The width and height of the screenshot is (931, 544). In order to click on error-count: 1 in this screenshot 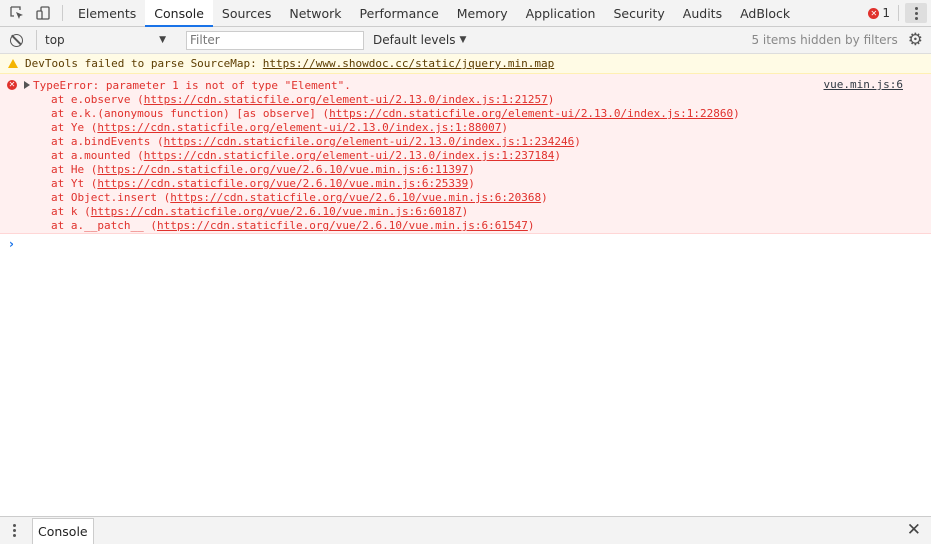, I will do `click(886, 13)`.